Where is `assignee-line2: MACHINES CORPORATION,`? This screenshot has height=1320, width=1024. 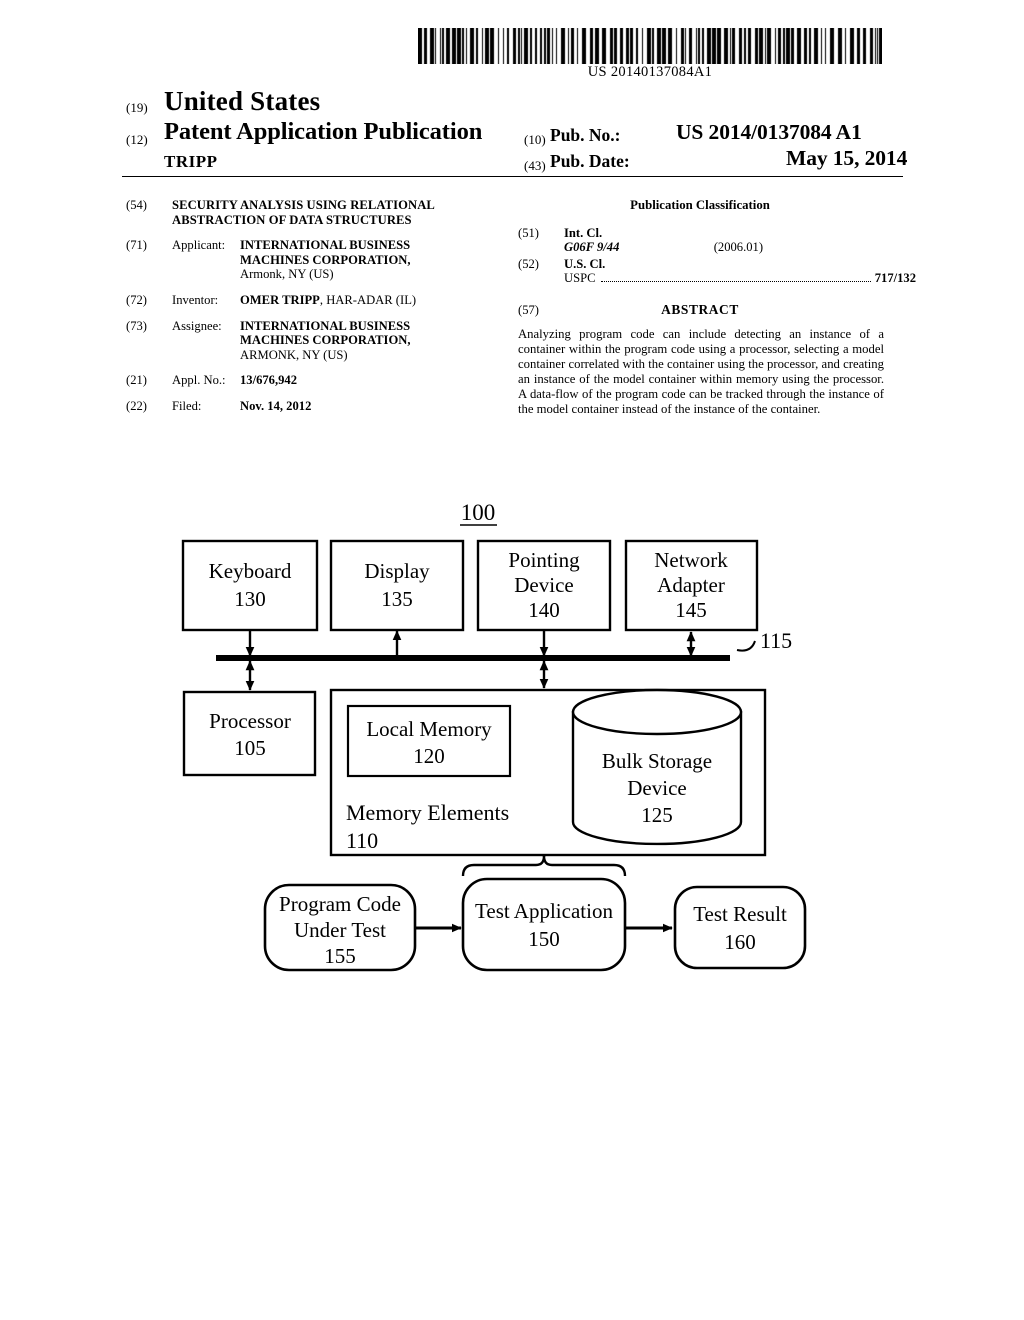
assignee-line2: MACHINES CORPORATION, is located at coordinates (325, 340).